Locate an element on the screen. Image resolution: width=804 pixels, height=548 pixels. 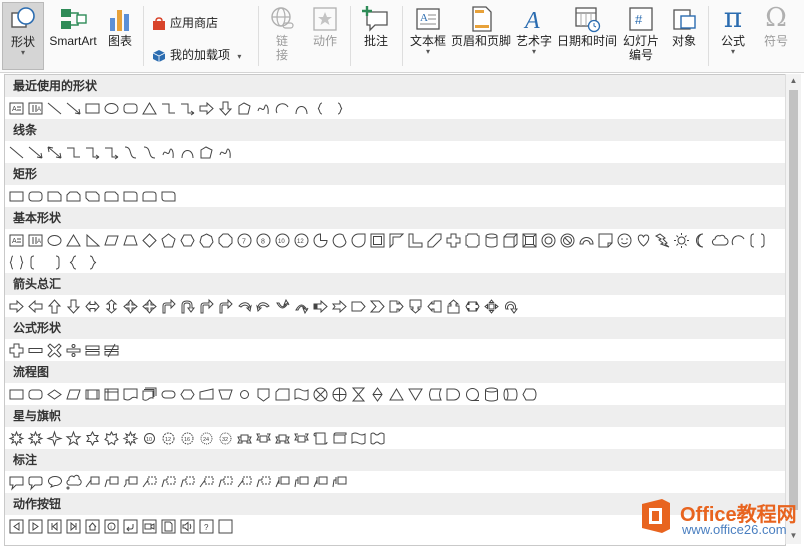
elbow-shape-icon is located at coordinates (168, 108).